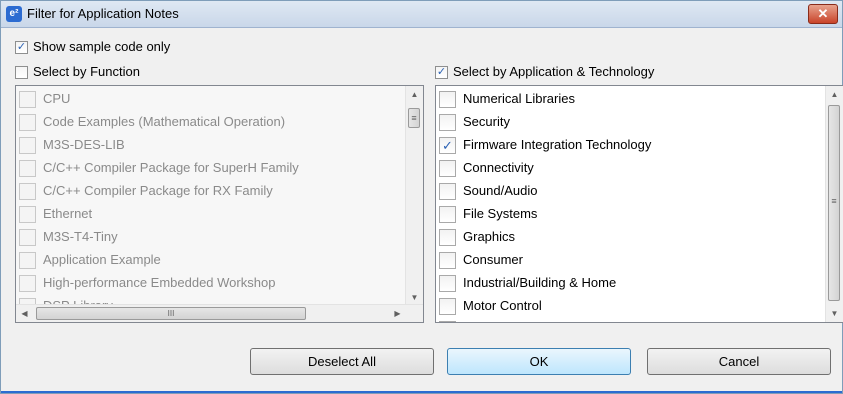  I want to click on function-list-vscrollbar: ▲ ≡ ▼, so click(414, 196).